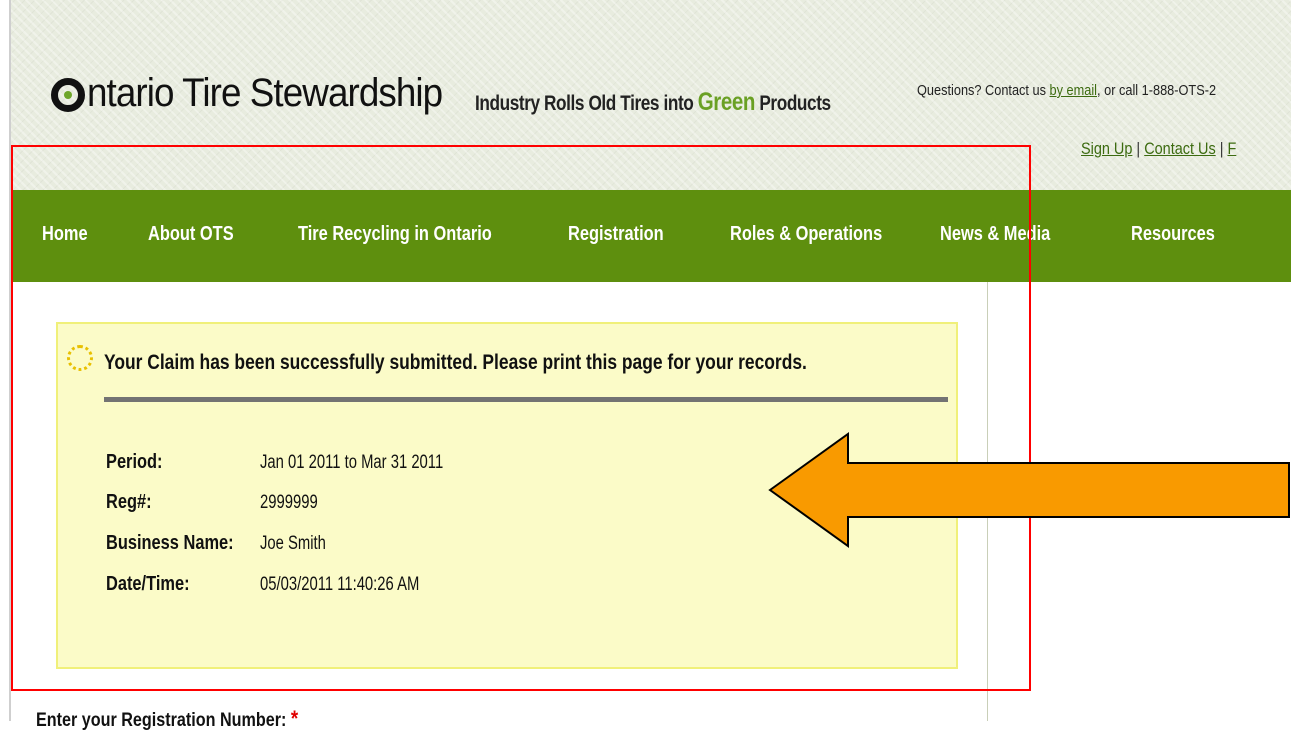 The image size is (1291, 732). What do you see at coordinates (1179, 148) in the screenshot?
I see `contact-us-link: Contact Us` at bounding box center [1179, 148].